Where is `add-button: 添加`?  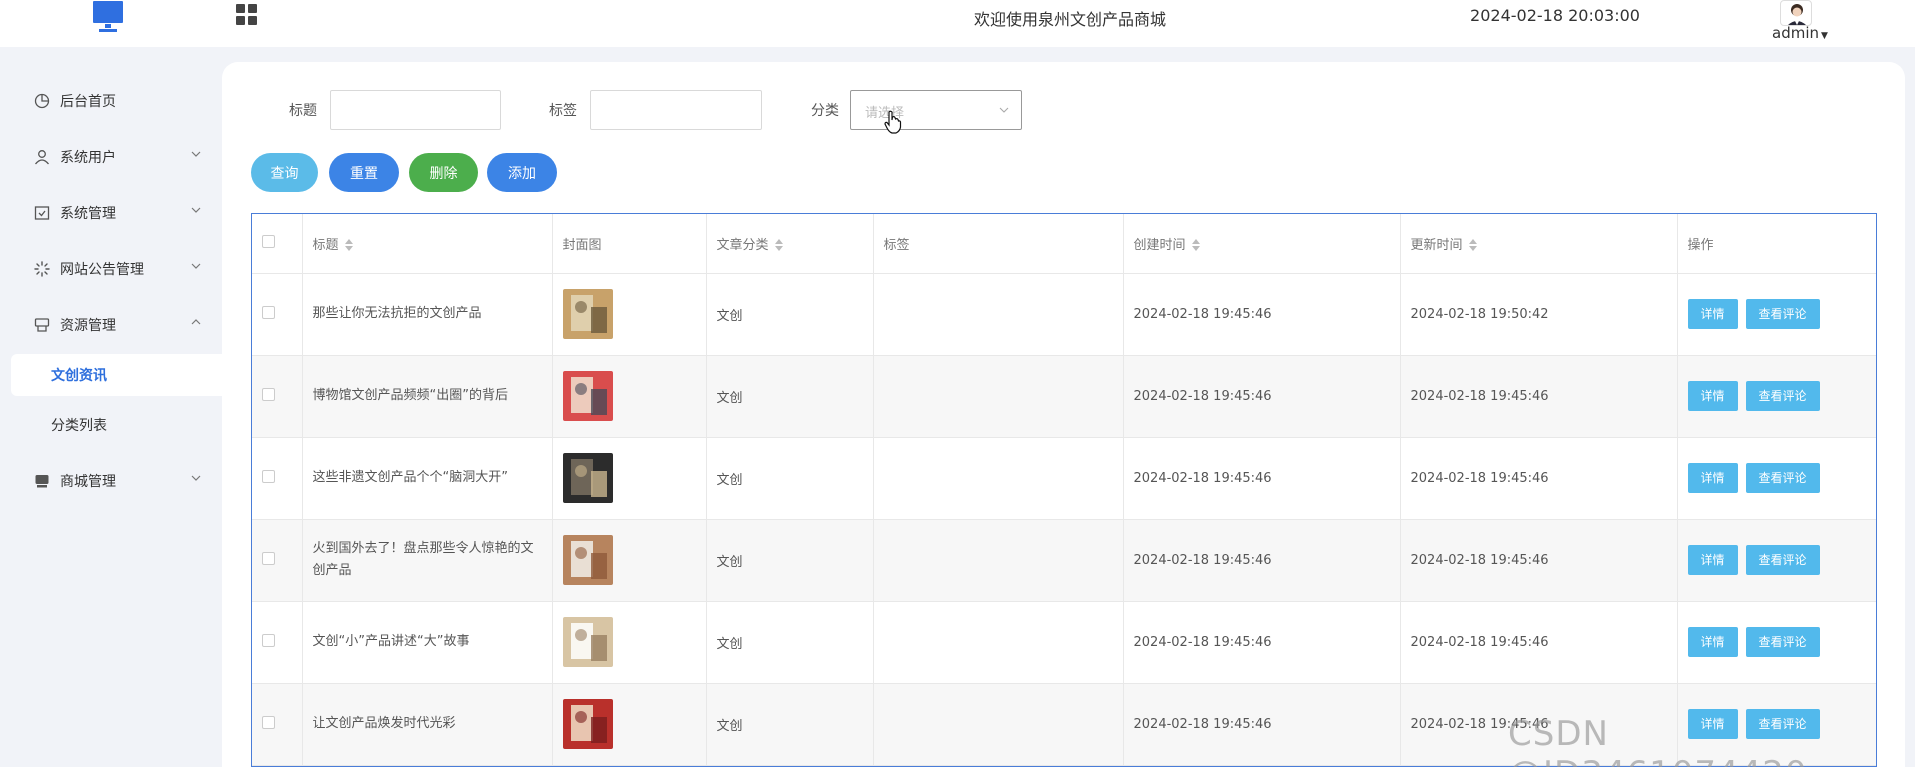 add-button: 添加 is located at coordinates (522, 172).